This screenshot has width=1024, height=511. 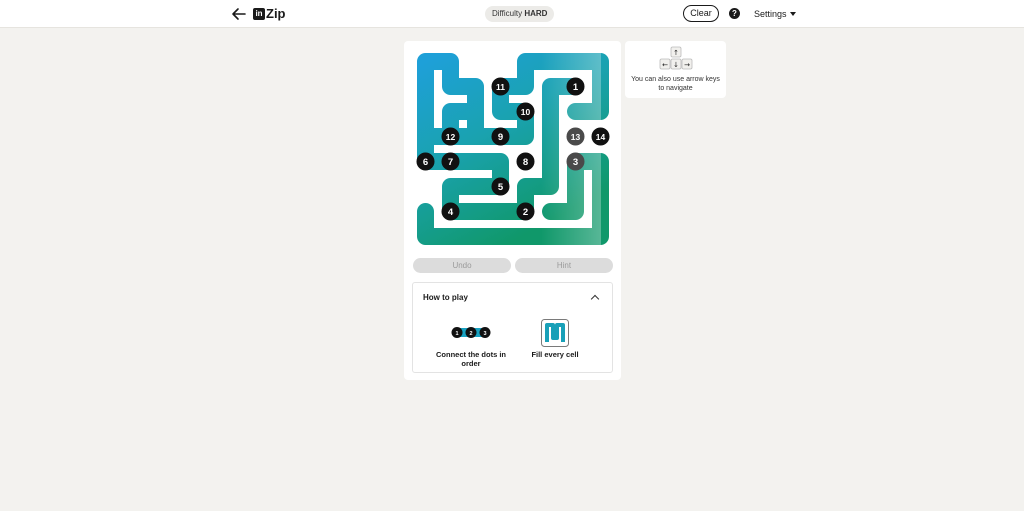 I want to click on dot-label: 14, so click(x=601, y=137).